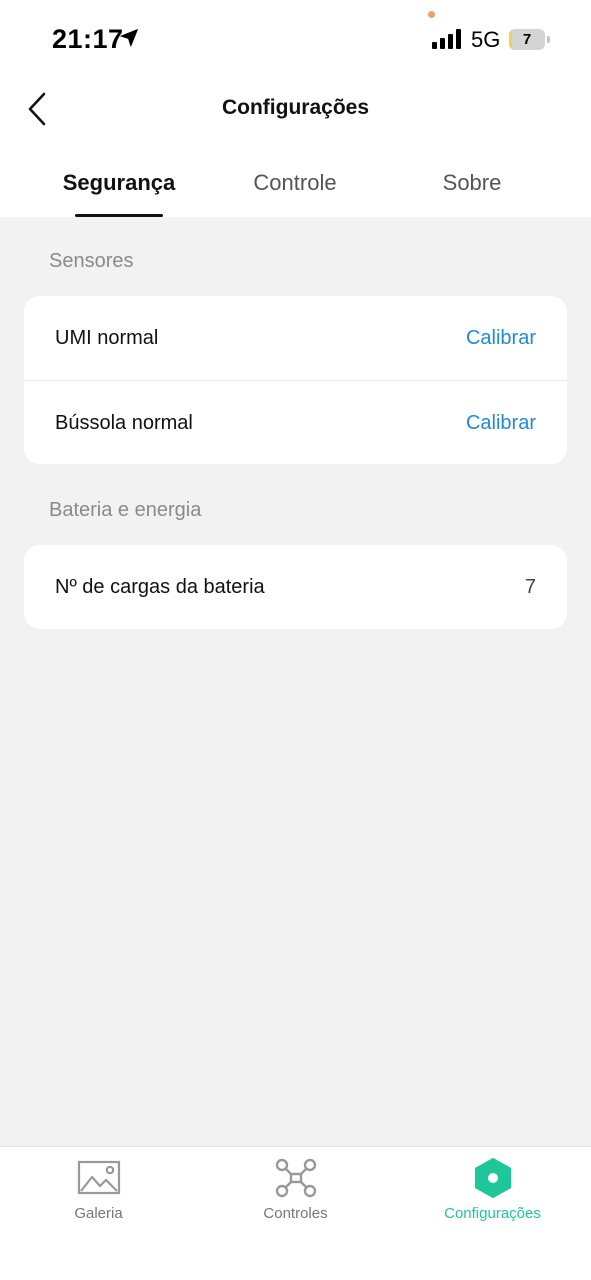 This screenshot has width=591, height=1280. Describe the element at coordinates (472, 183) in the screenshot. I see `tab-sobre: Sobre` at that location.